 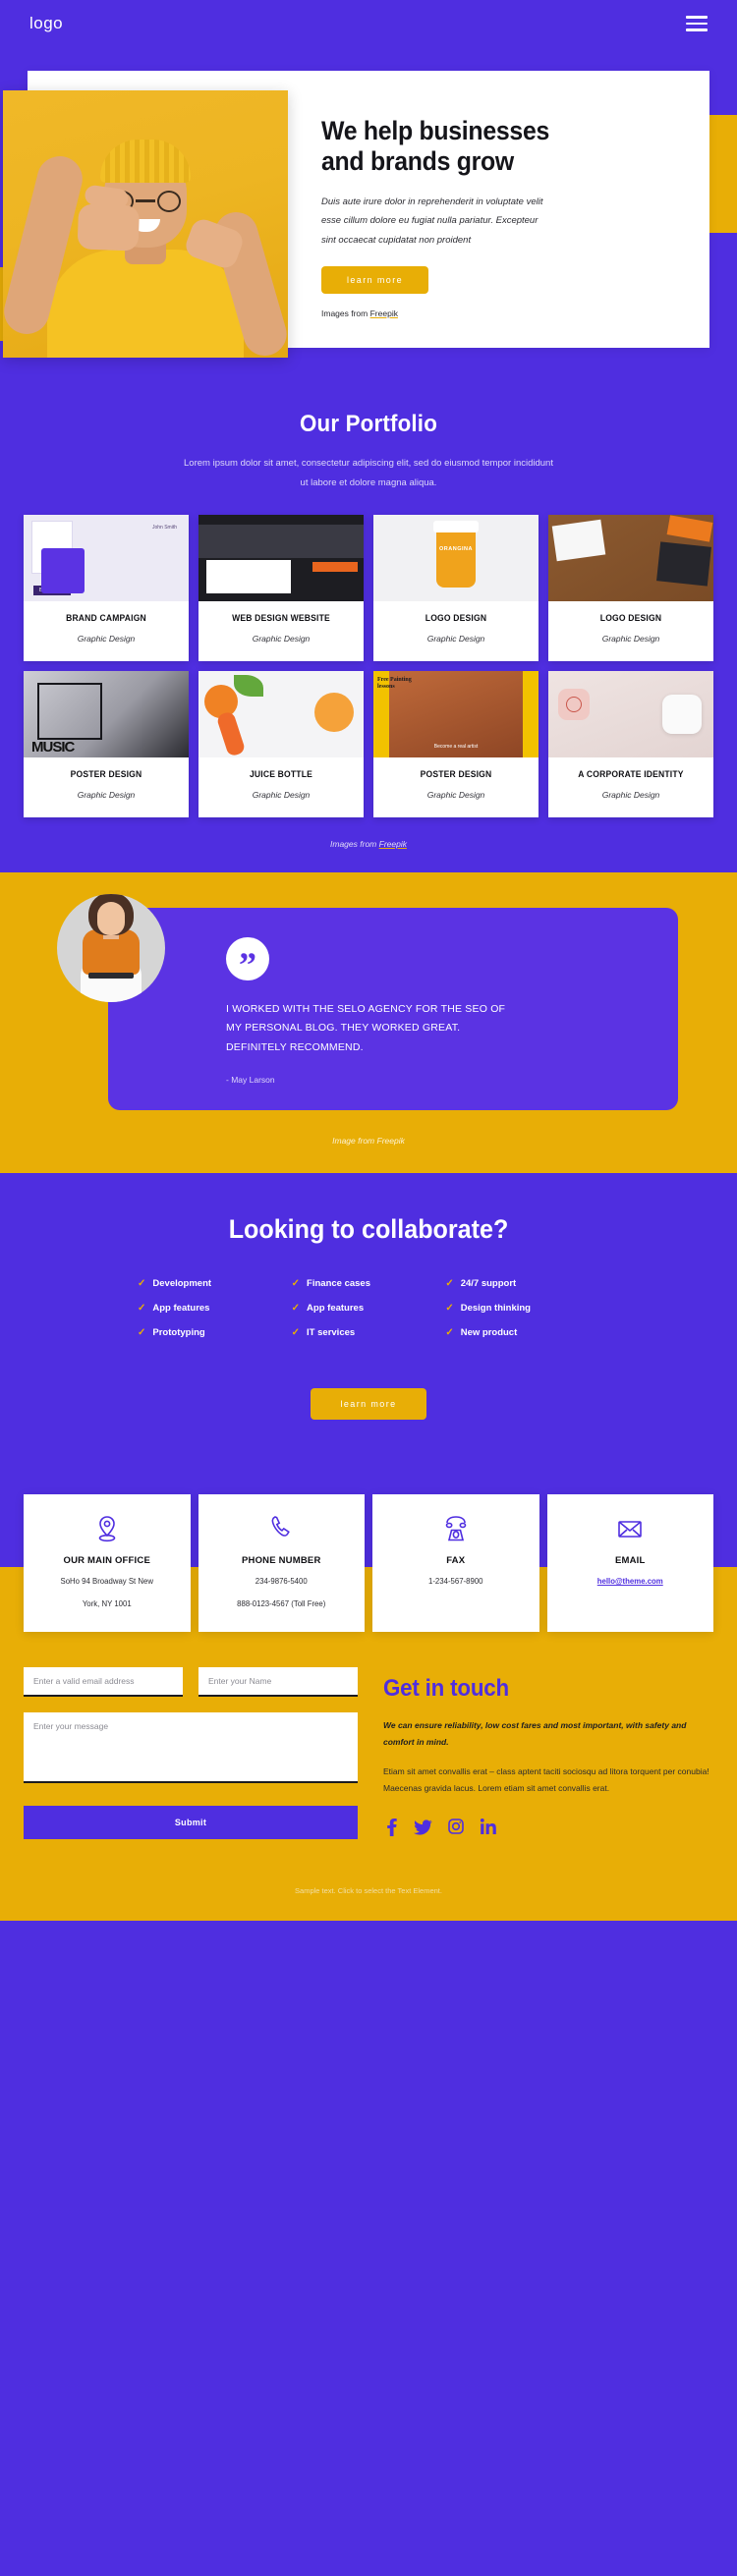 What do you see at coordinates (354, 843) in the screenshot?
I see `portfolio-credit-prefix: Images from` at bounding box center [354, 843].